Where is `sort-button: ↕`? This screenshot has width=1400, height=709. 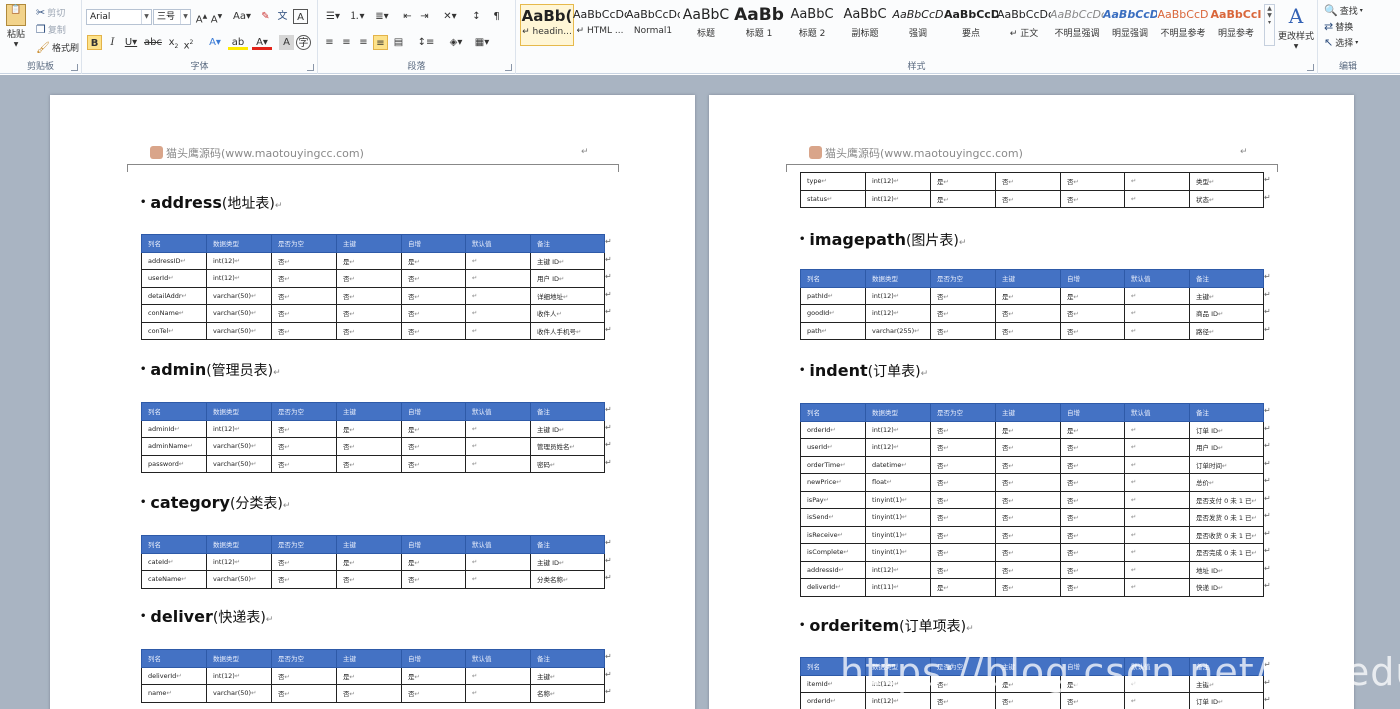
sort-button: ↕ is located at coordinates (476, 16).